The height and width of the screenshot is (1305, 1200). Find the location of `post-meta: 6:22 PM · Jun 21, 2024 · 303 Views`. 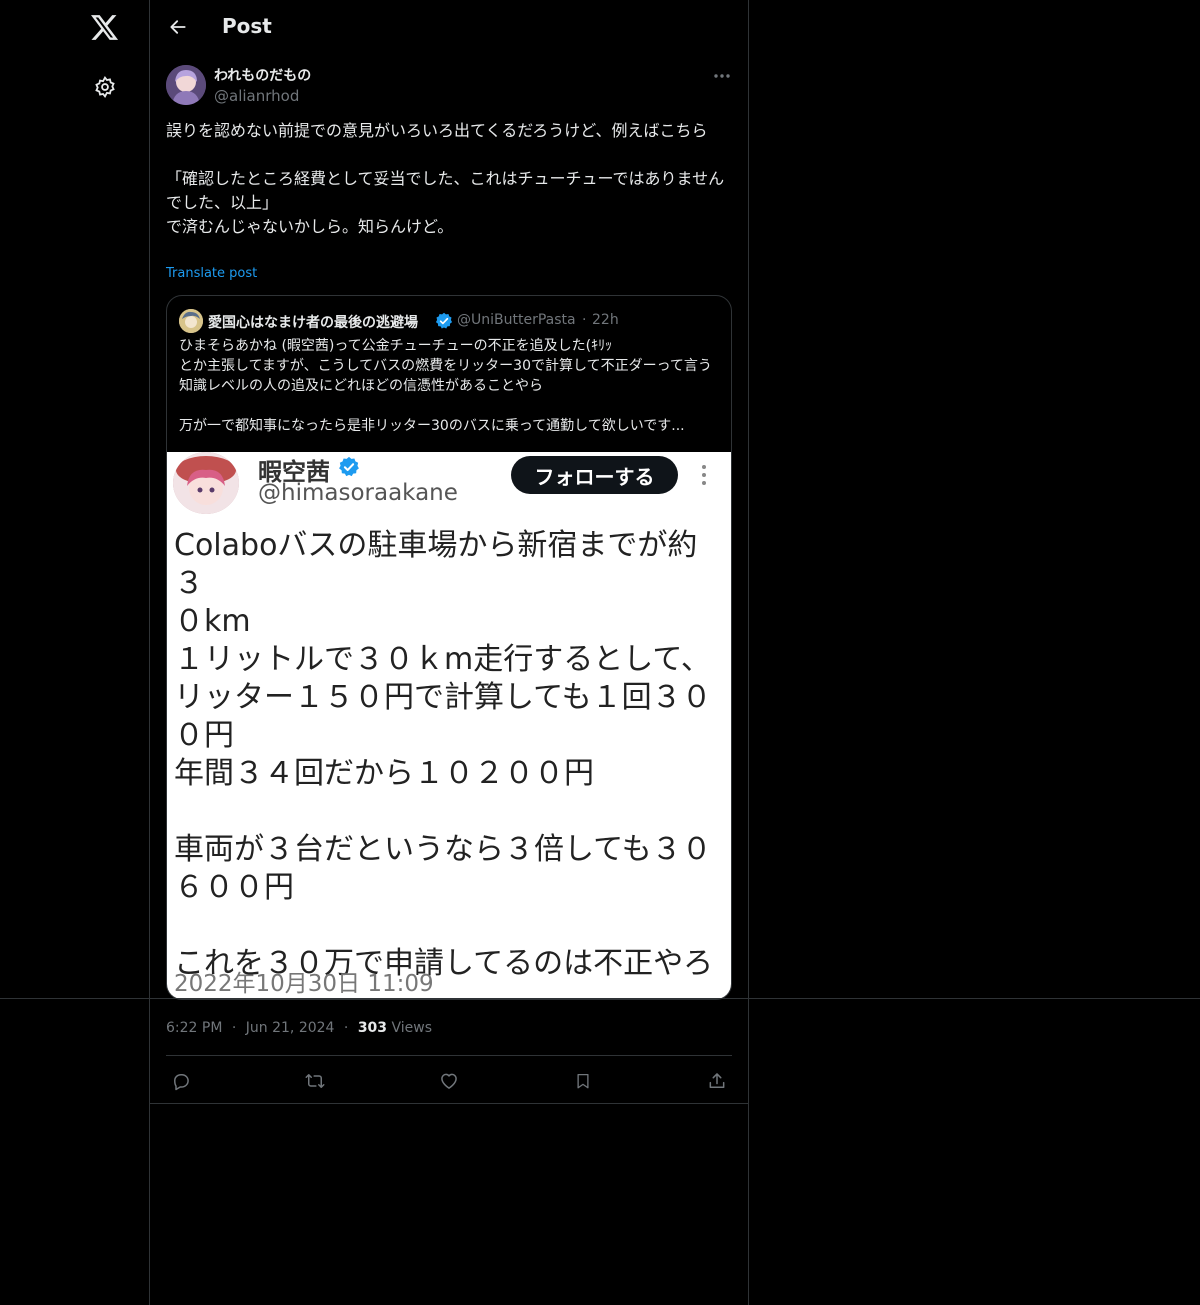

post-meta: 6:22 PM · Jun 21, 2024 · 303 Views is located at coordinates (299, 1028).